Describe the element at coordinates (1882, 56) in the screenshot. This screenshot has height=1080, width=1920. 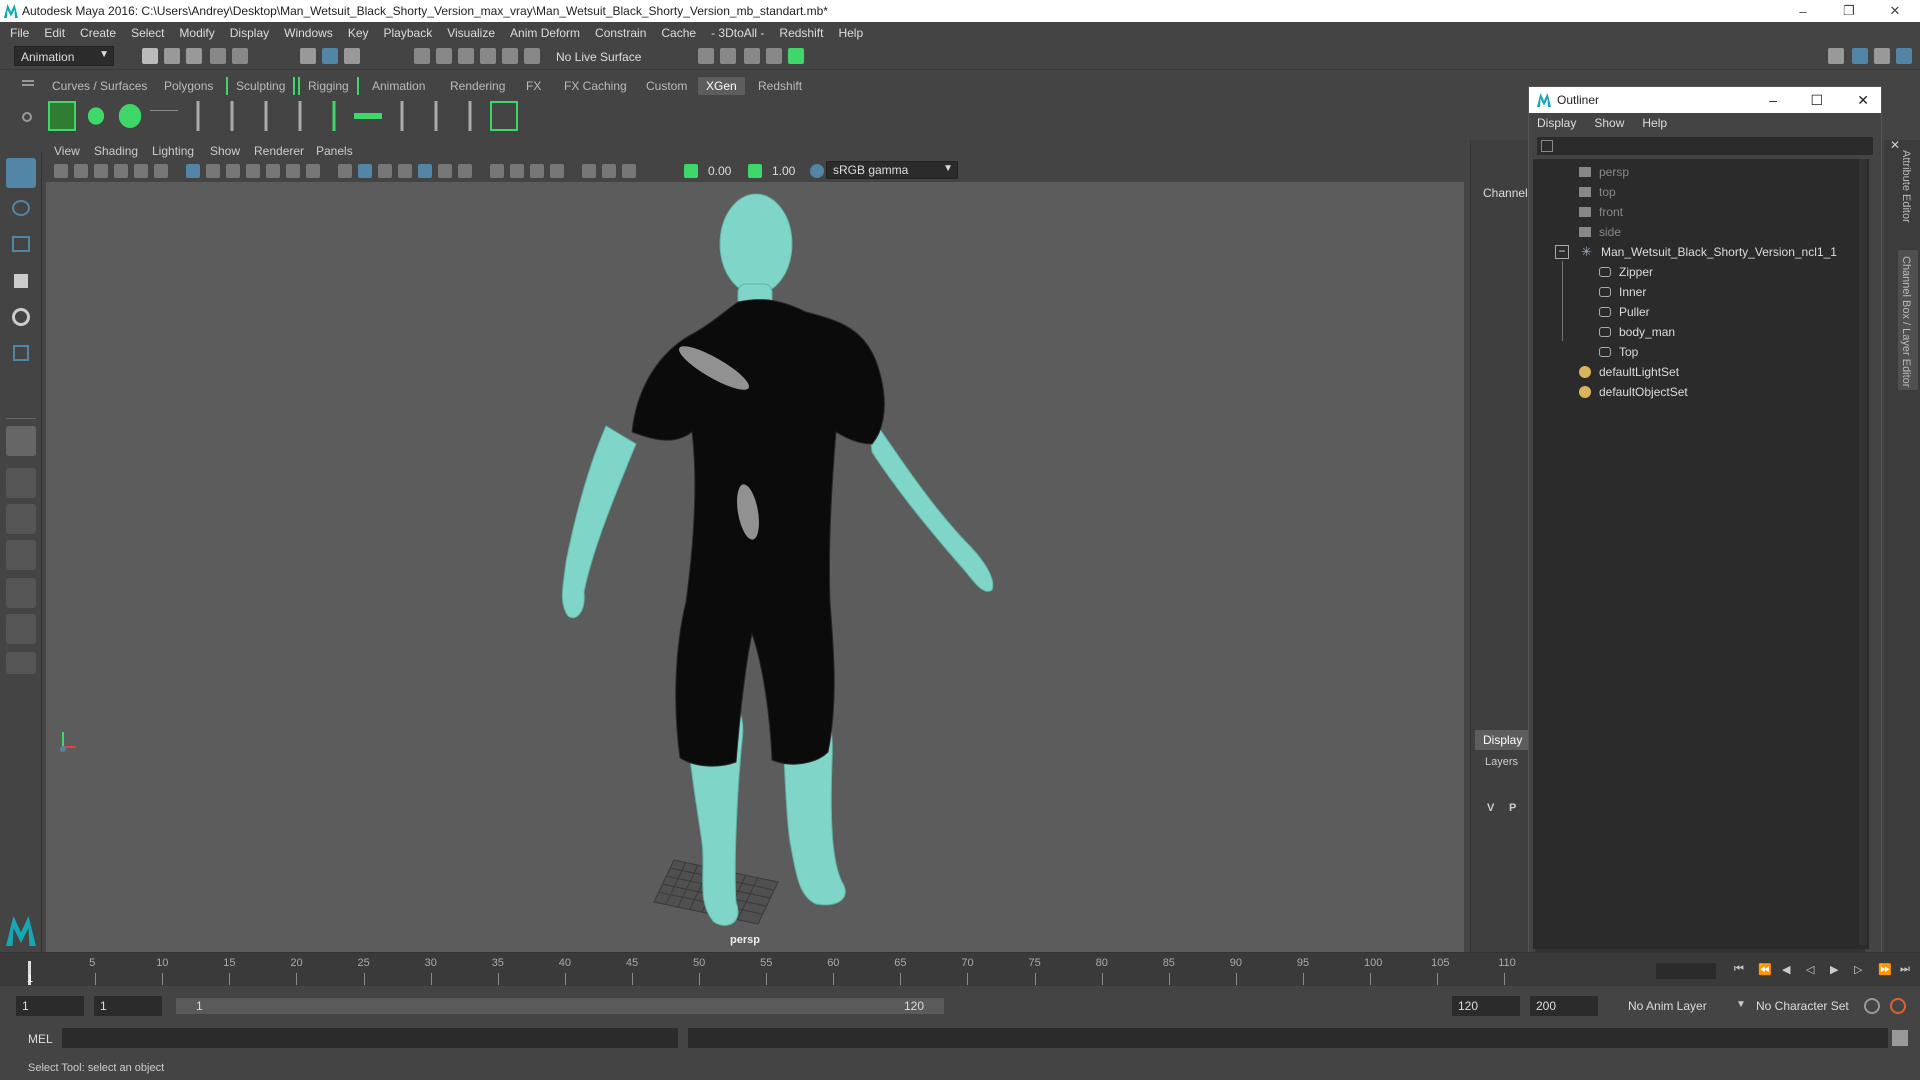
I see `toolsettings-icon` at that location.